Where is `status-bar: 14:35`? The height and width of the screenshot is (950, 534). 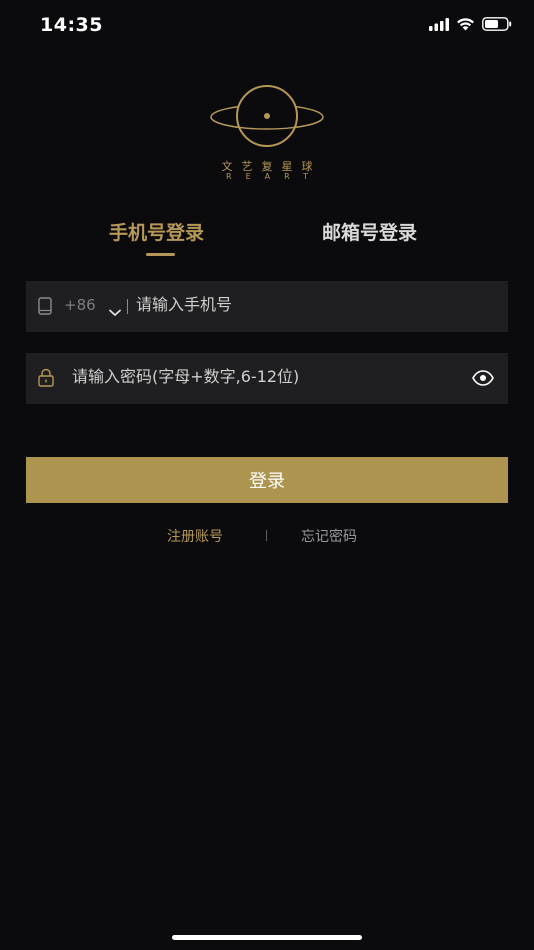 status-bar: 14:35 is located at coordinates (267, 27).